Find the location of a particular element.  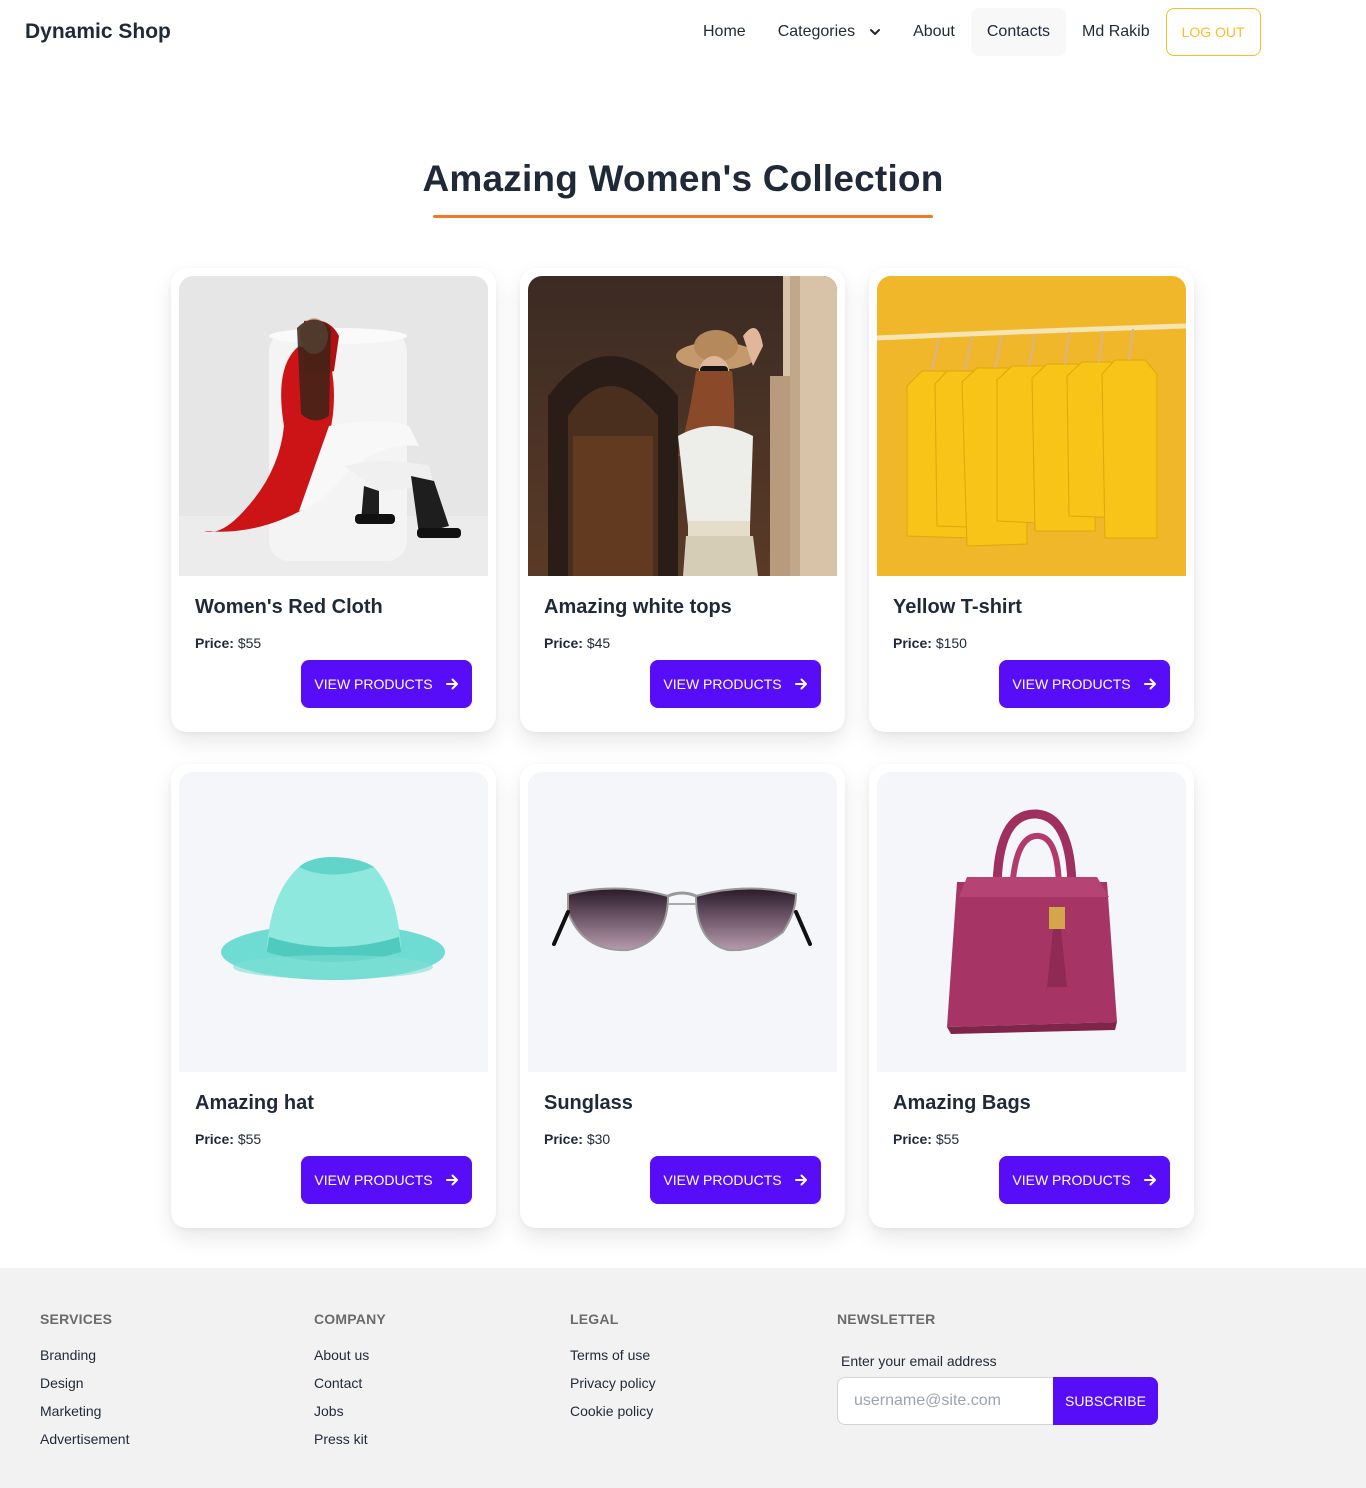

price-value: $30 is located at coordinates (598, 1139).